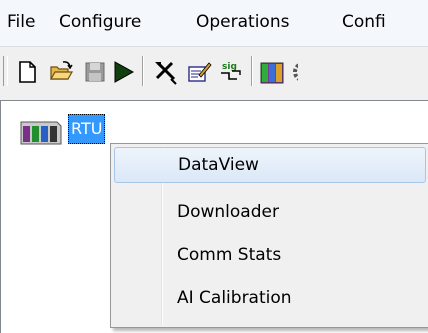  Describe the element at coordinates (231, 72) in the screenshot. I see `signal-icon: sig` at that location.